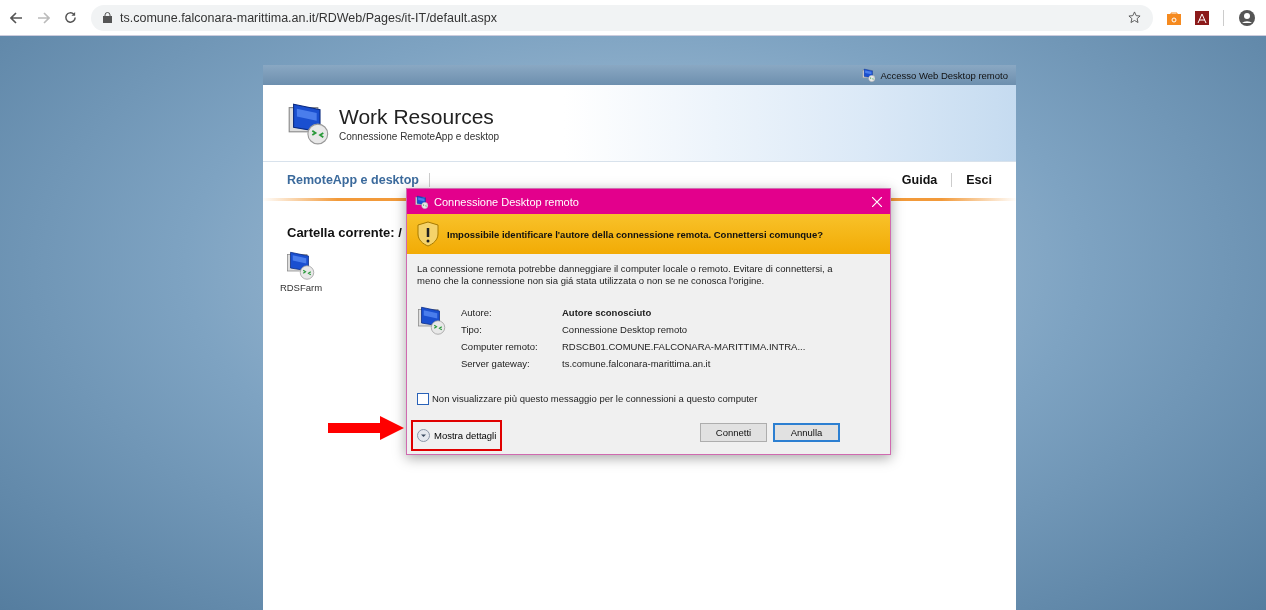 Image resolution: width=1266 pixels, height=610 pixels. Describe the element at coordinates (1134, 17) in the screenshot. I see `star-icon` at that location.